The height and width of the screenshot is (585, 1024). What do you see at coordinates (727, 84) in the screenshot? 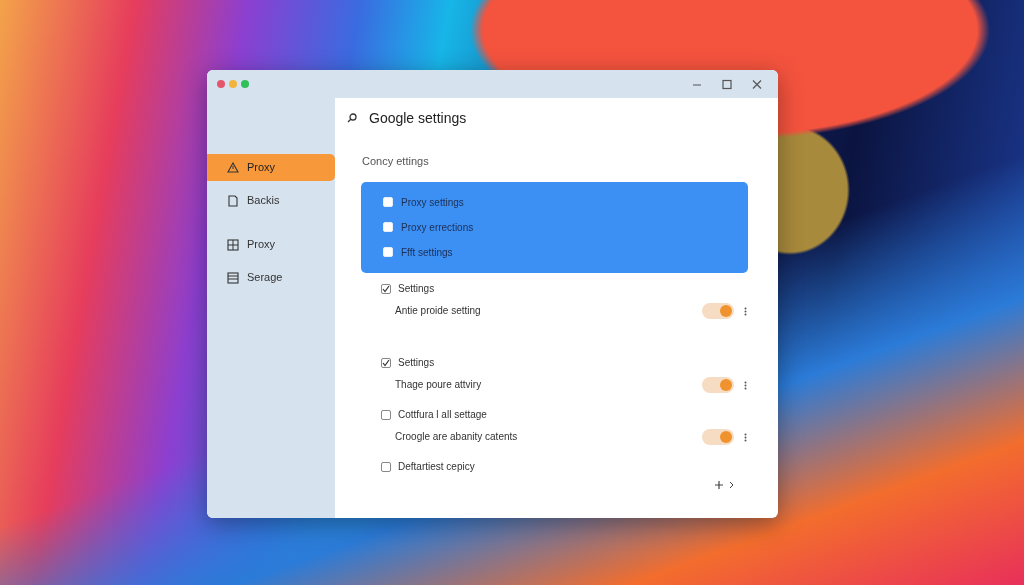
I see `maximize-icon` at bounding box center [727, 84].